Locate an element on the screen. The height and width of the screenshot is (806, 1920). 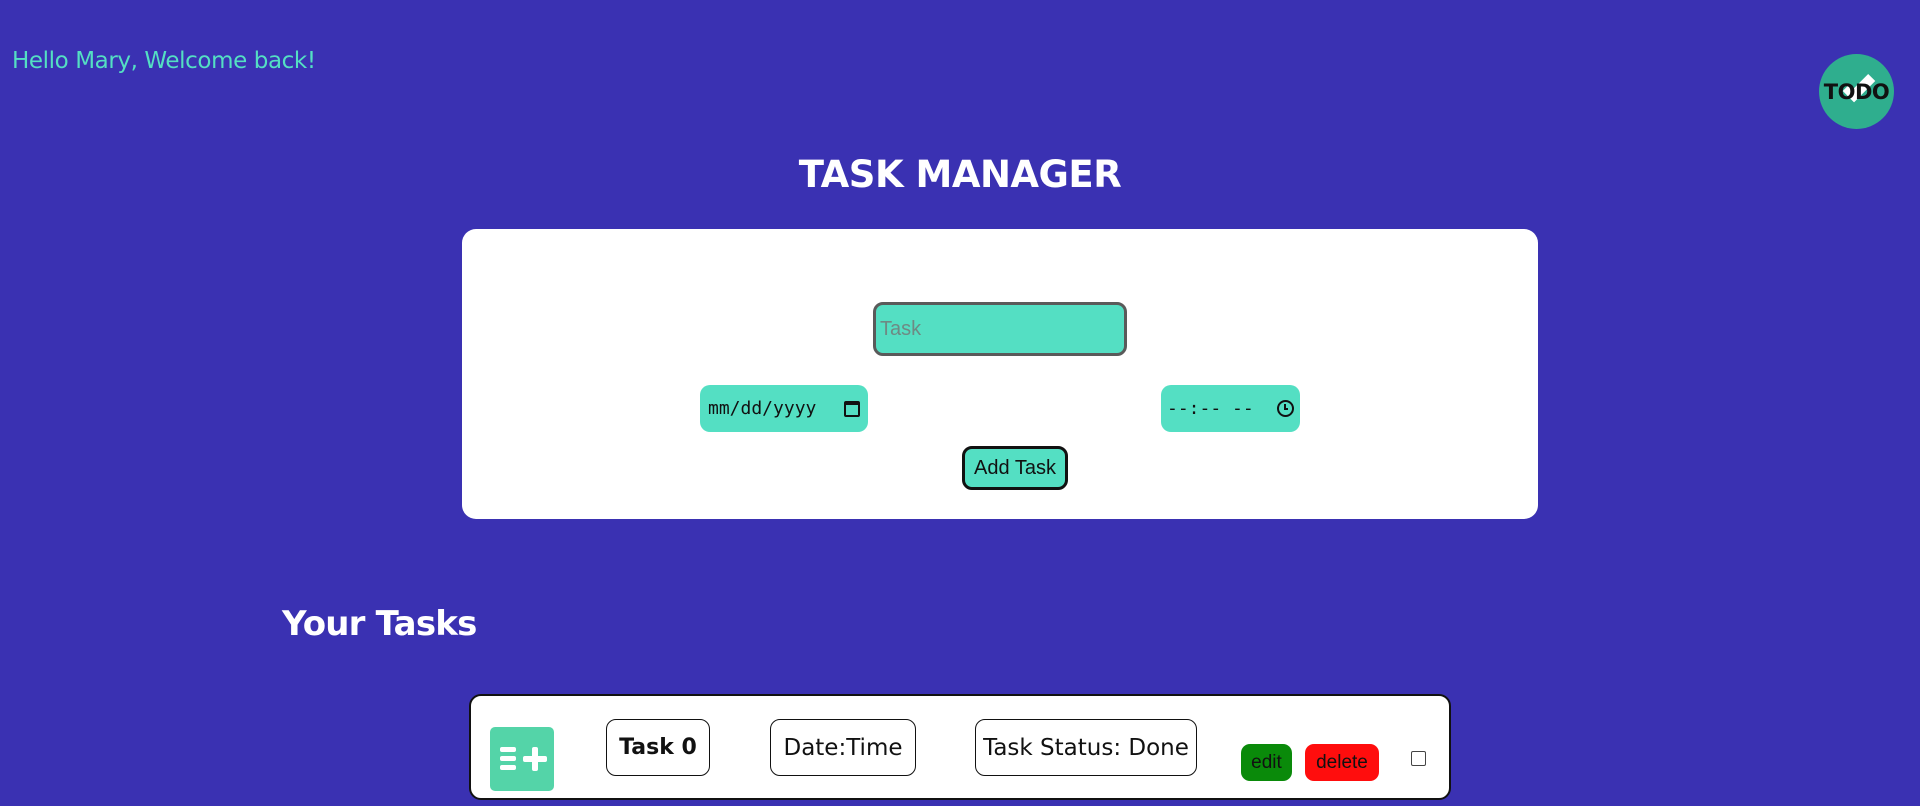
logo-text: TODO is located at coordinates (1856, 92).